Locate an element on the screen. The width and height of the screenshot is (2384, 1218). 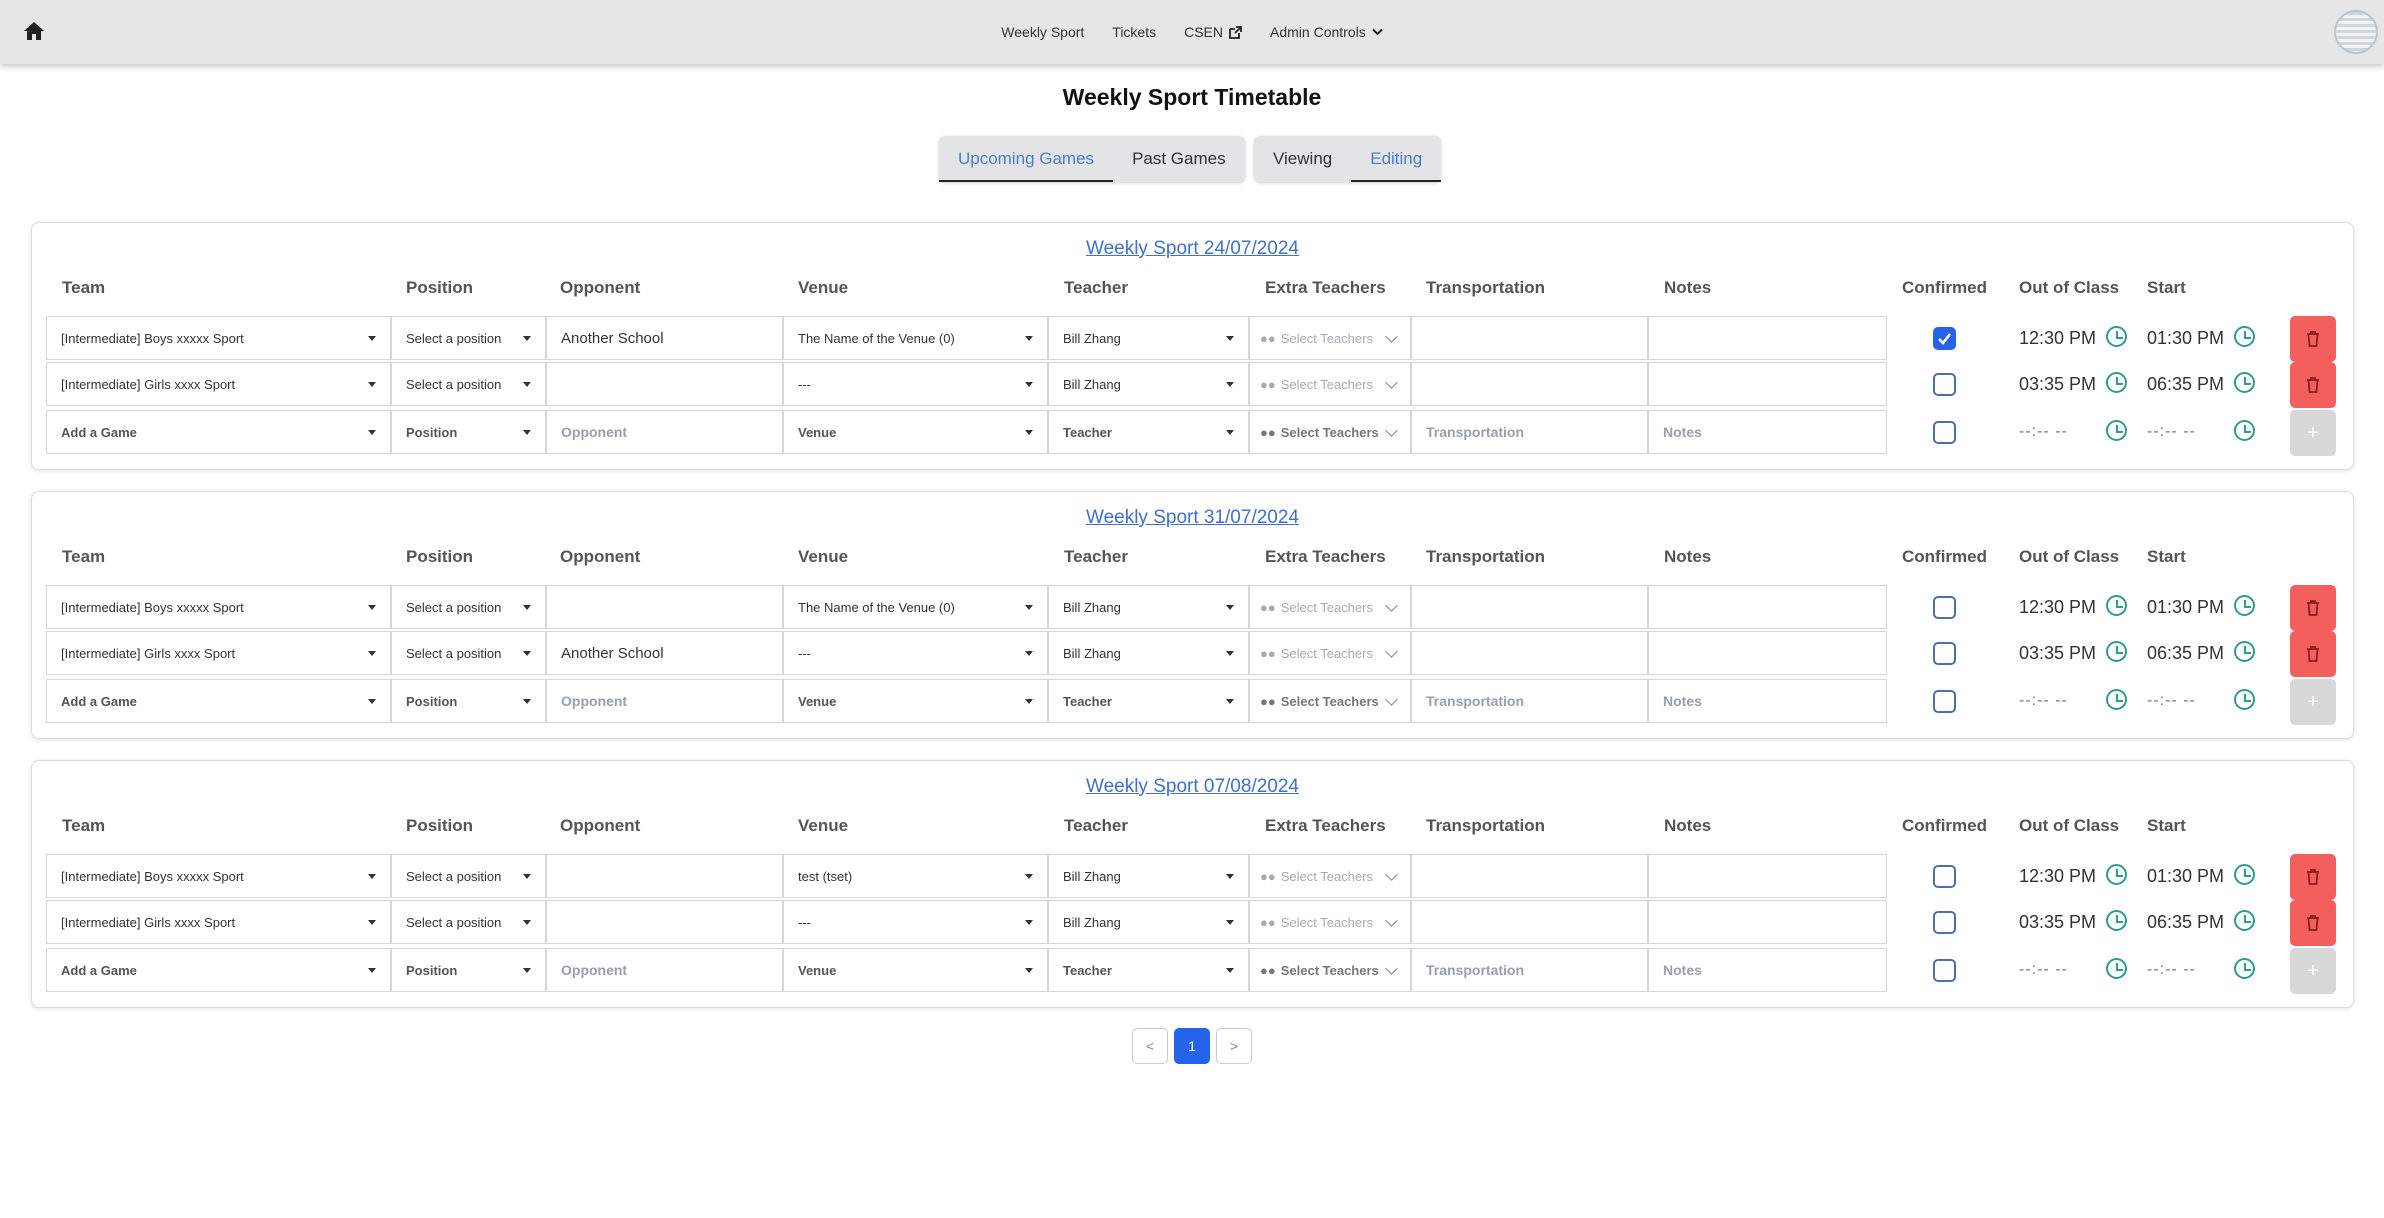
tab-upcoming-games: Upcoming Games is located at coordinates (1026, 159).